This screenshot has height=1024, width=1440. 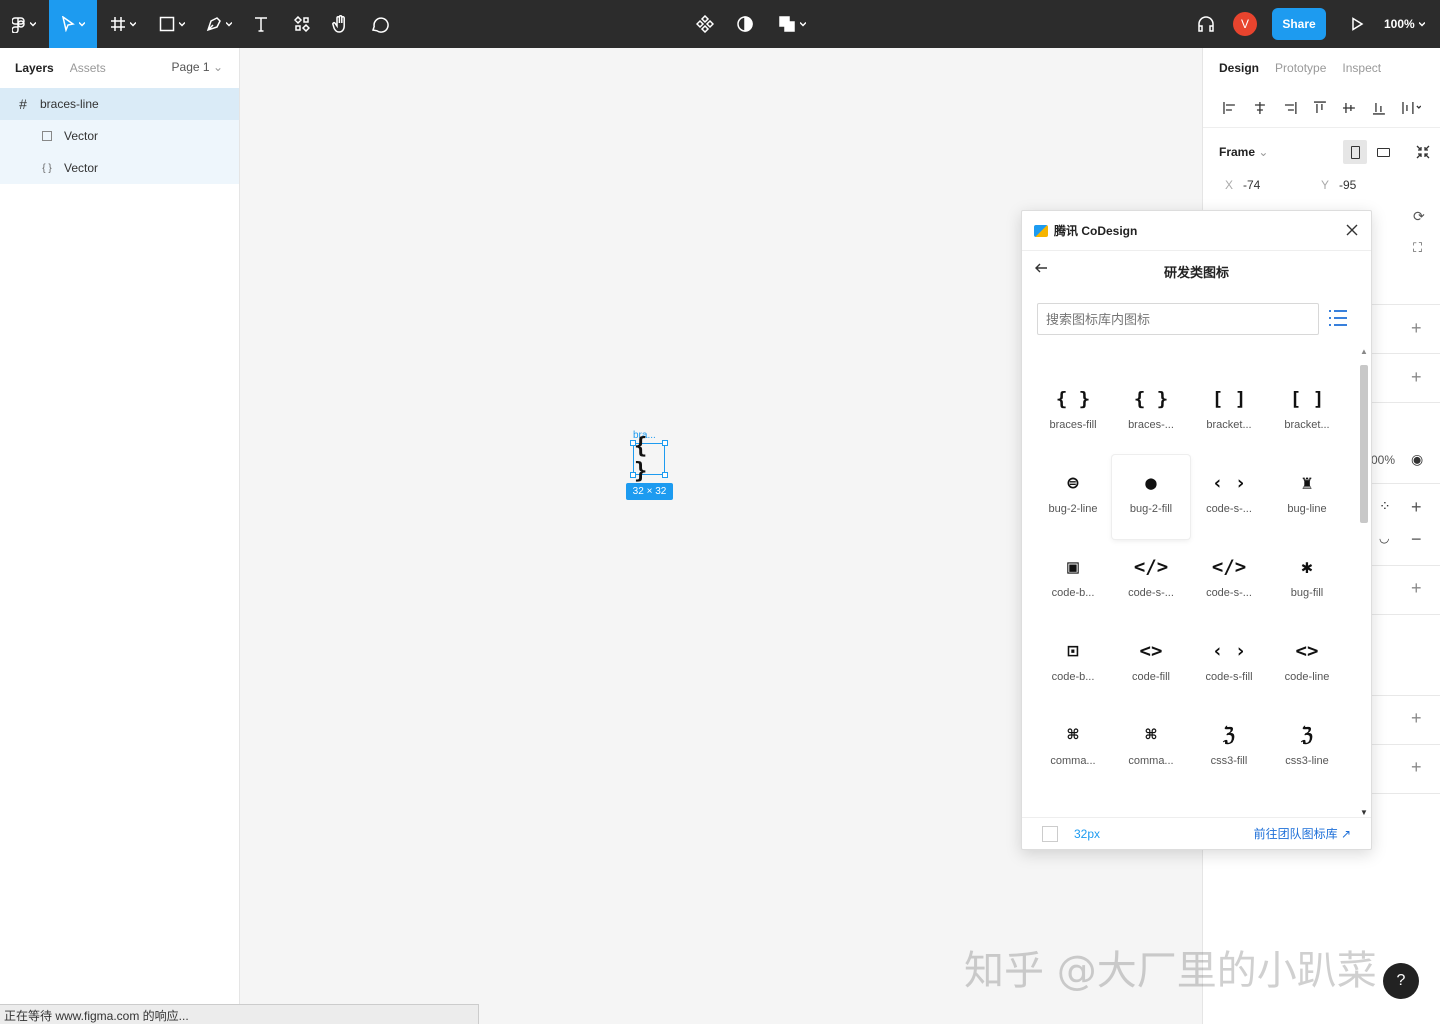 I want to click on icon-size-select: 32px, so click(x=1087, y=834).